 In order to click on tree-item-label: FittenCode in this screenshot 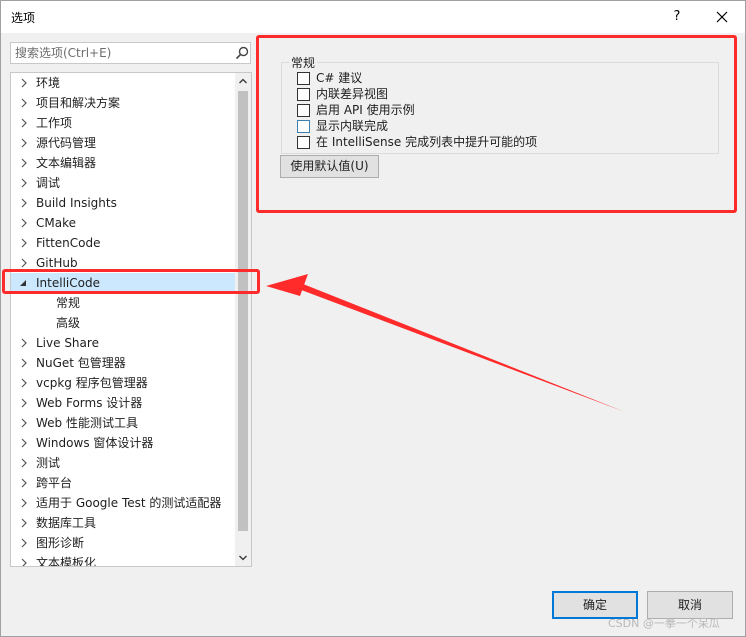, I will do `click(68, 243)`.